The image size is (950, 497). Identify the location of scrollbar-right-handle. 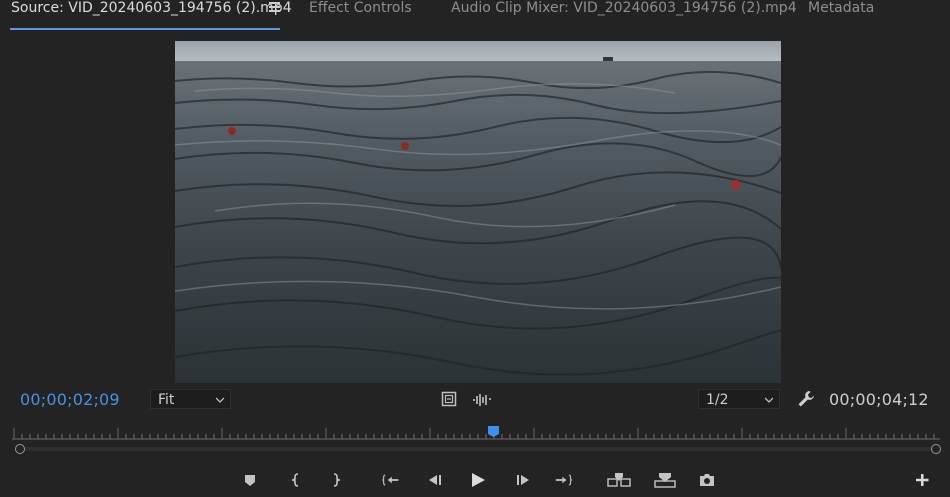
(936, 449).